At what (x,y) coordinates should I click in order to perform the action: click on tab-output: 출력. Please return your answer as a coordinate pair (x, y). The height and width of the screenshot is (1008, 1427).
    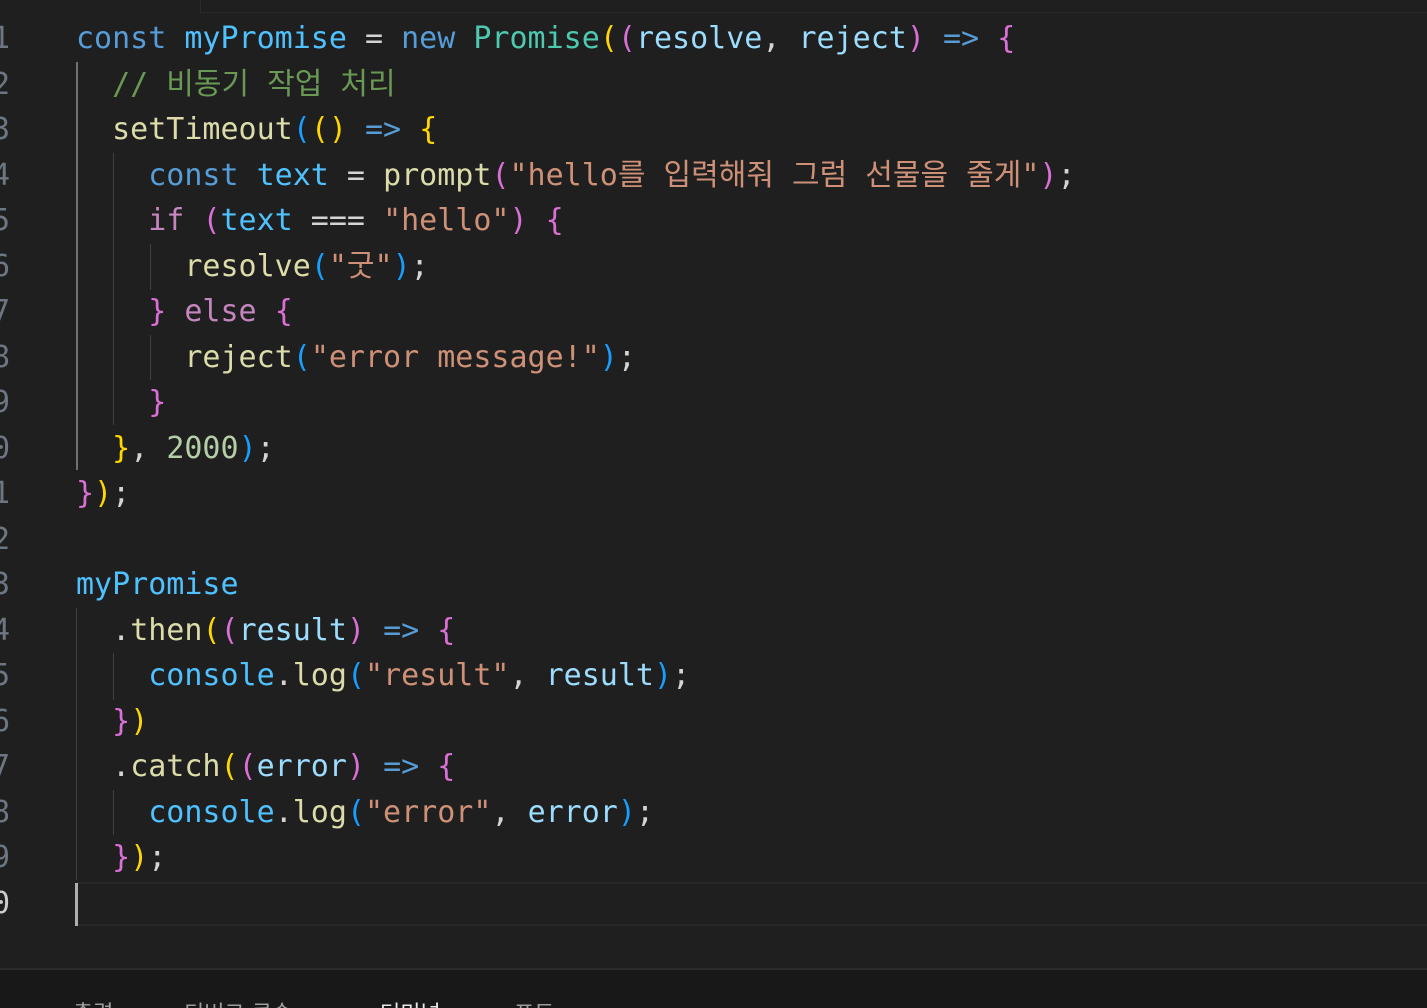
    Looking at the image, I should click on (93, 1002).